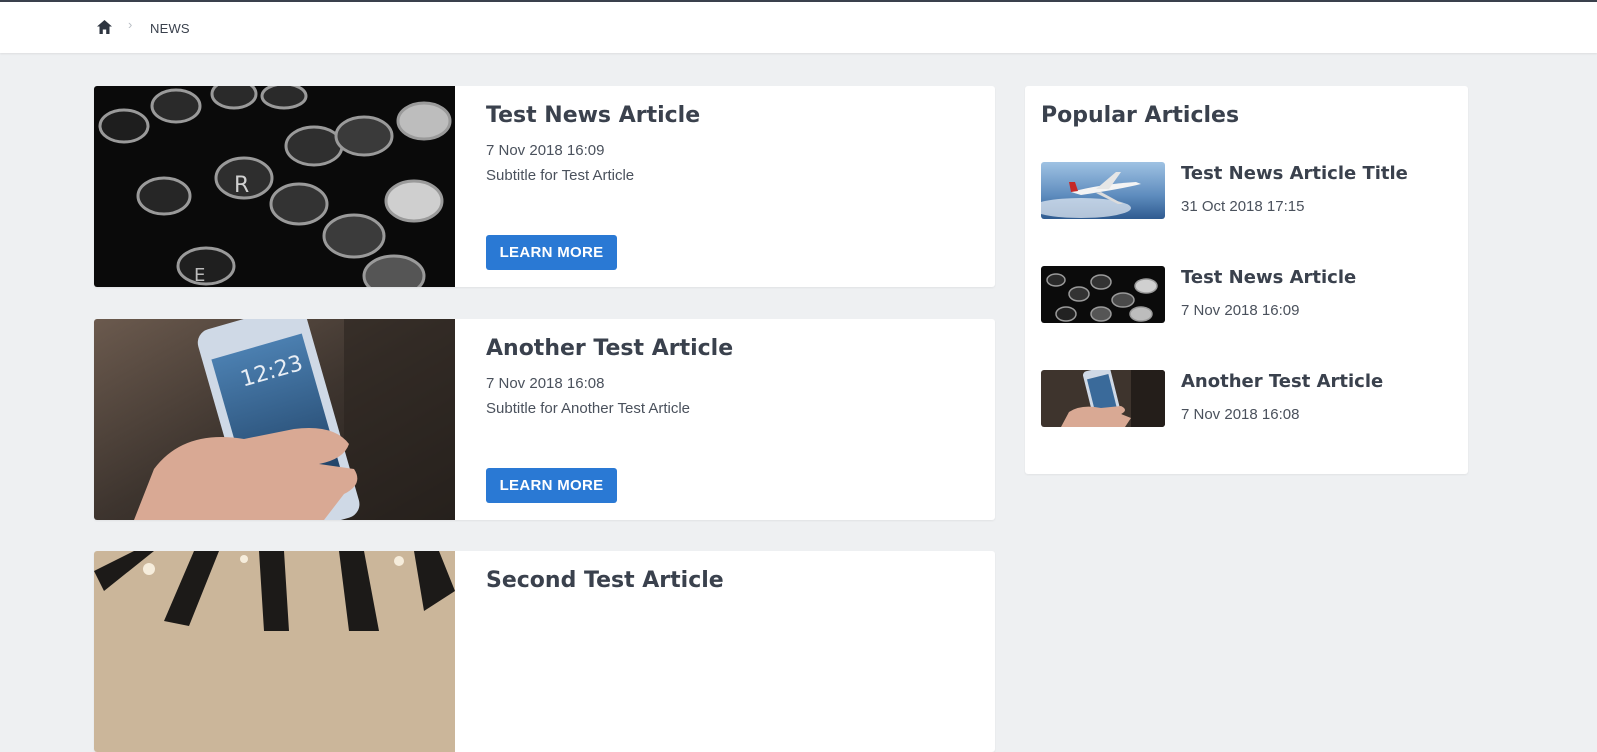 This screenshot has height=752, width=1597. Describe the element at coordinates (588, 408) in the screenshot. I see `article-subtitle: Subtitle for Another Test Article` at that location.